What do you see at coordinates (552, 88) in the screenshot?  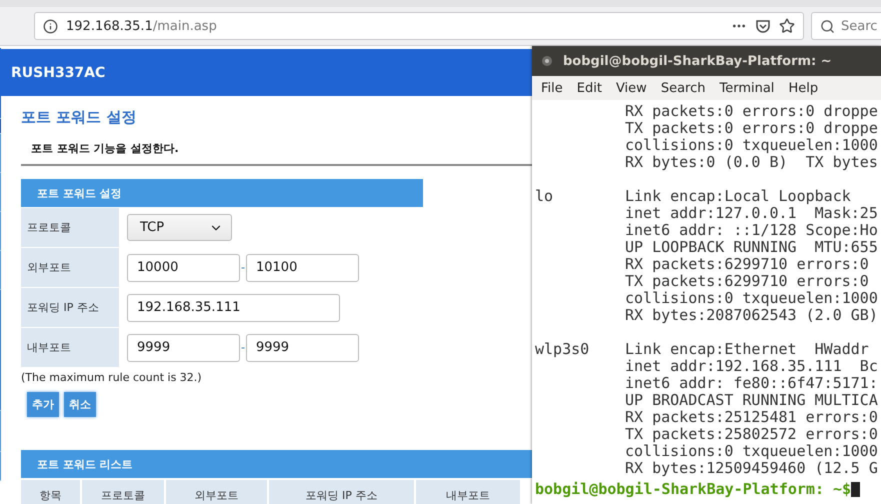 I see `menu-item: File` at bounding box center [552, 88].